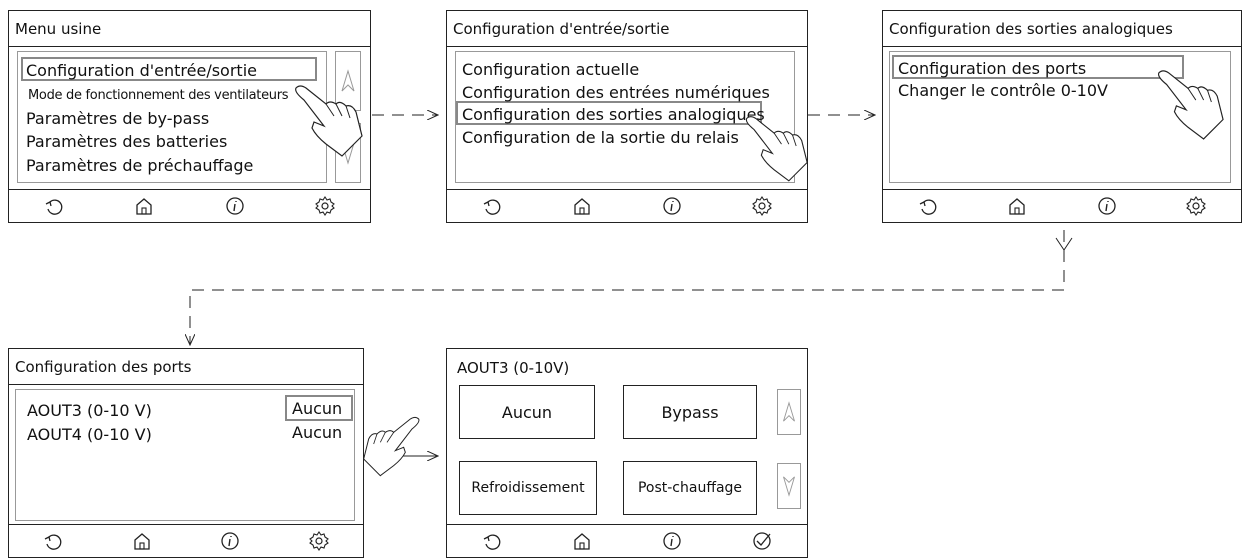 This screenshot has width=1247, height=560. I want to click on port-label: AOUT4 (0-10 V), so click(89, 434).